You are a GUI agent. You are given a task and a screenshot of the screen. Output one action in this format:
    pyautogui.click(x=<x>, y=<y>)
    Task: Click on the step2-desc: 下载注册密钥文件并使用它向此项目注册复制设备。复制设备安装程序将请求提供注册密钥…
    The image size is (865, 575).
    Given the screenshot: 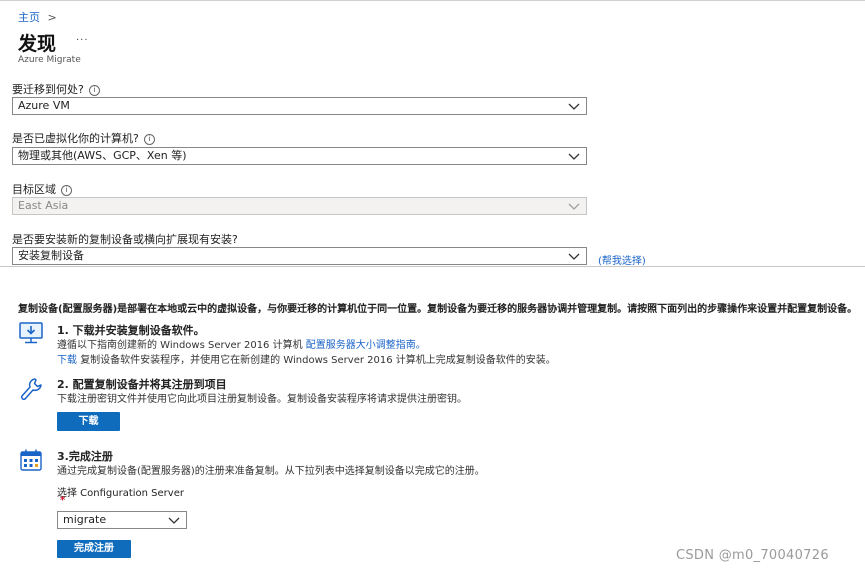 What is the action you would take?
    pyautogui.click(x=262, y=399)
    